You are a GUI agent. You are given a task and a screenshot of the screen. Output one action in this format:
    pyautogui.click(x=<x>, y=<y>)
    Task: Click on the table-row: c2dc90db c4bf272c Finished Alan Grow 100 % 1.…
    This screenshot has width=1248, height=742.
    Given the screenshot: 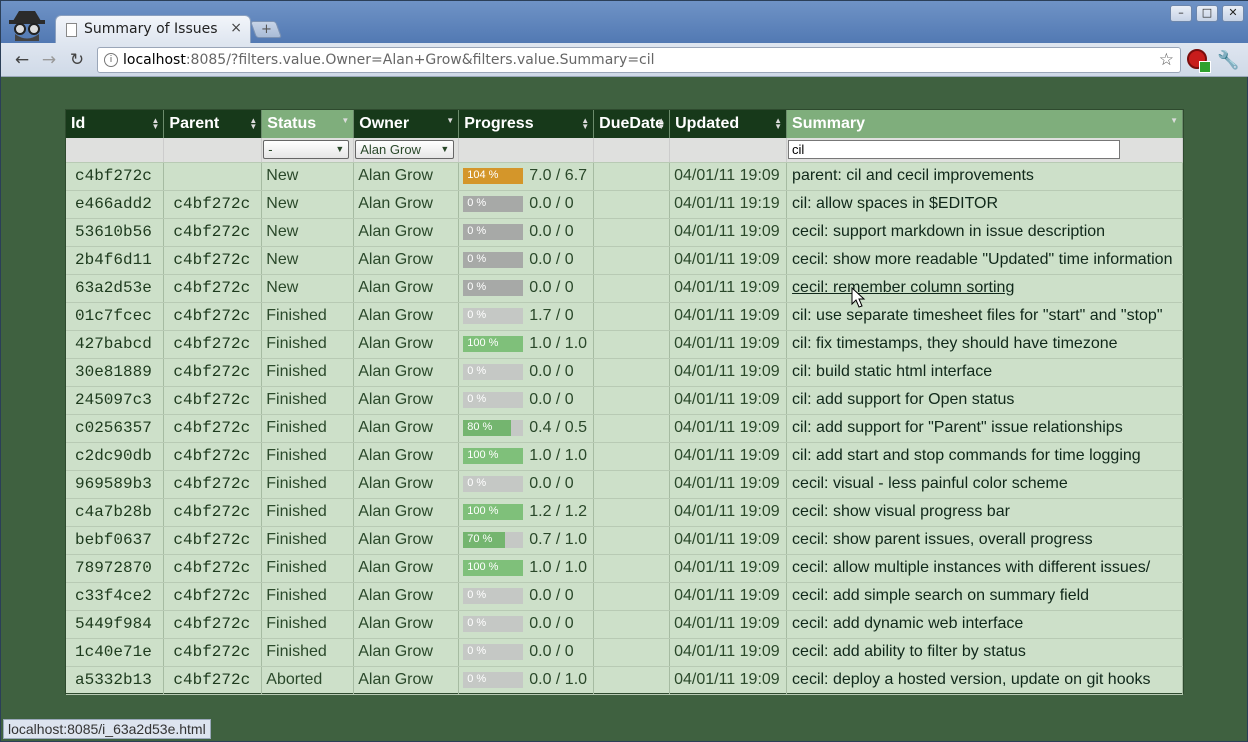 What is the action you would take?
    pyautogui.click(x=624, y=456)
    